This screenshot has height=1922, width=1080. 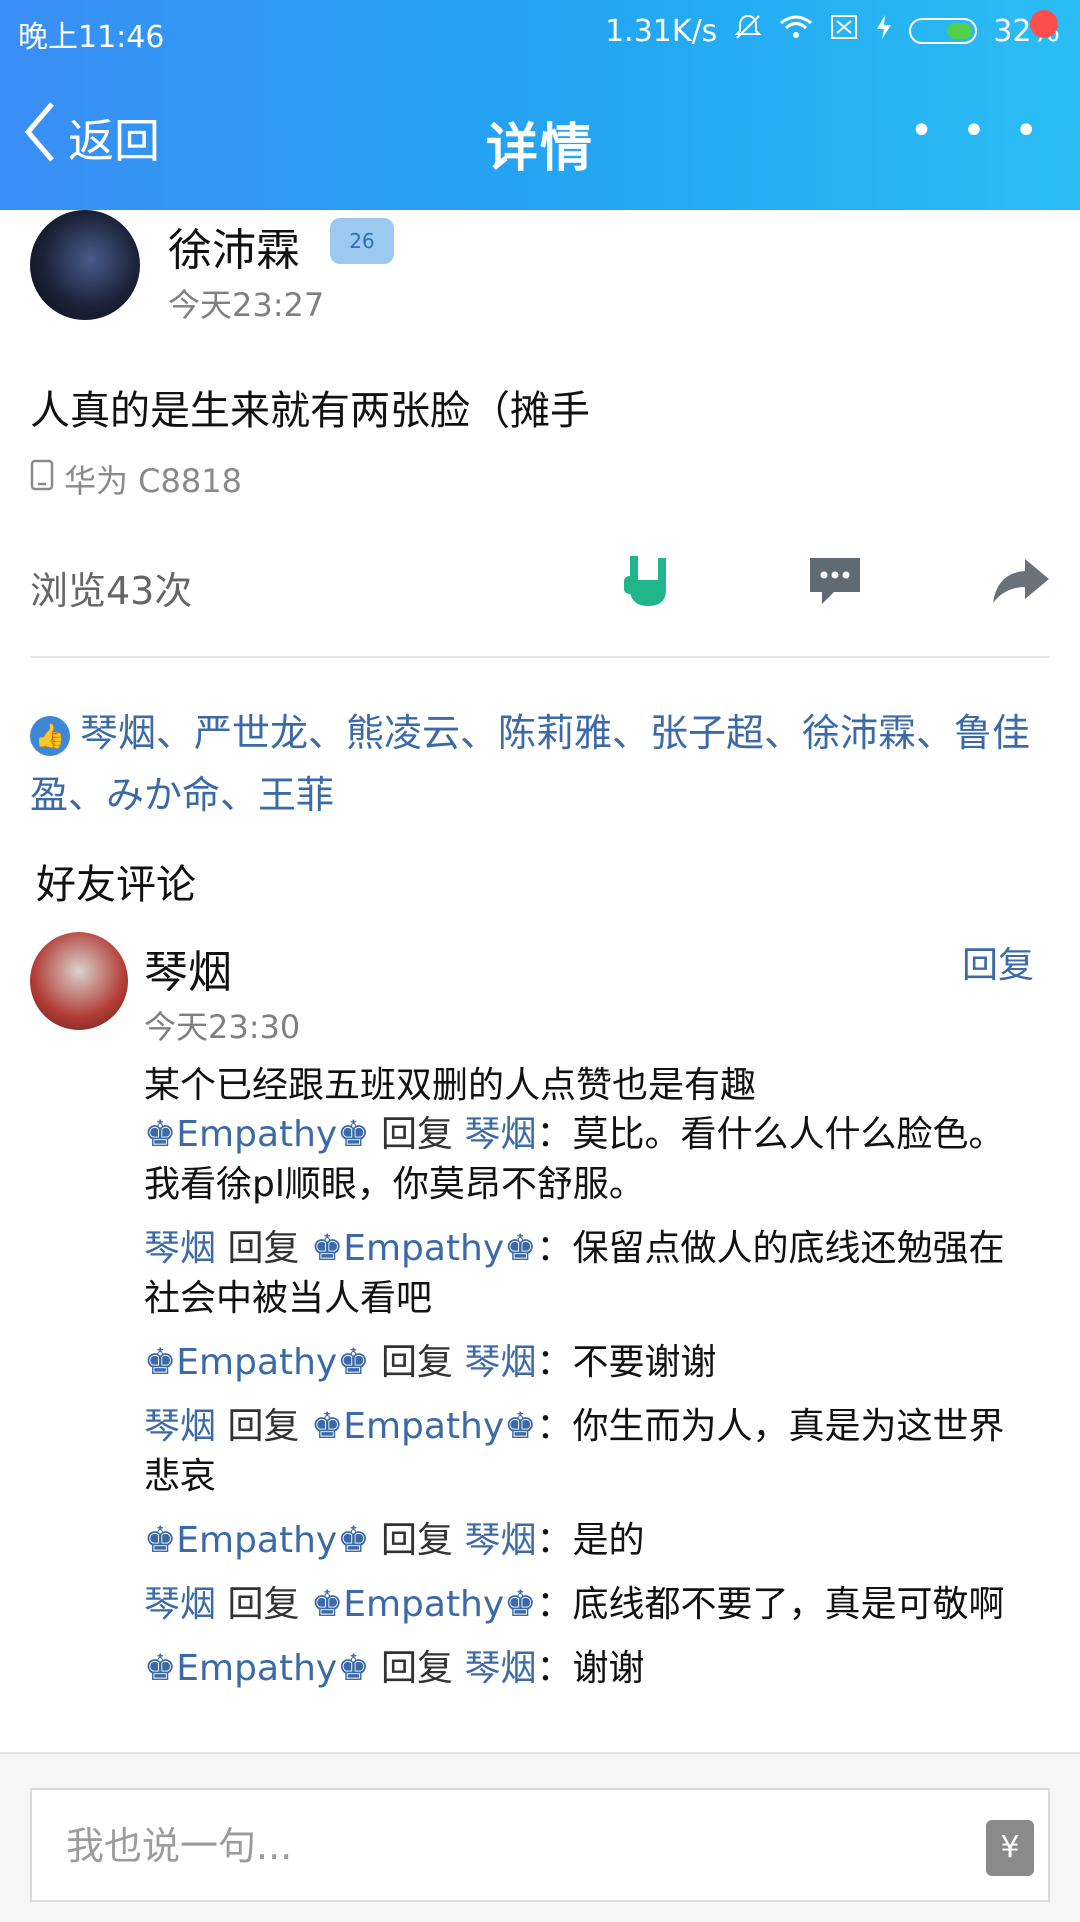 What do you see at coordinates (246, 305) in the screenshot?
I see `post-time: 今天23:27` at bounding box center [246, 305].